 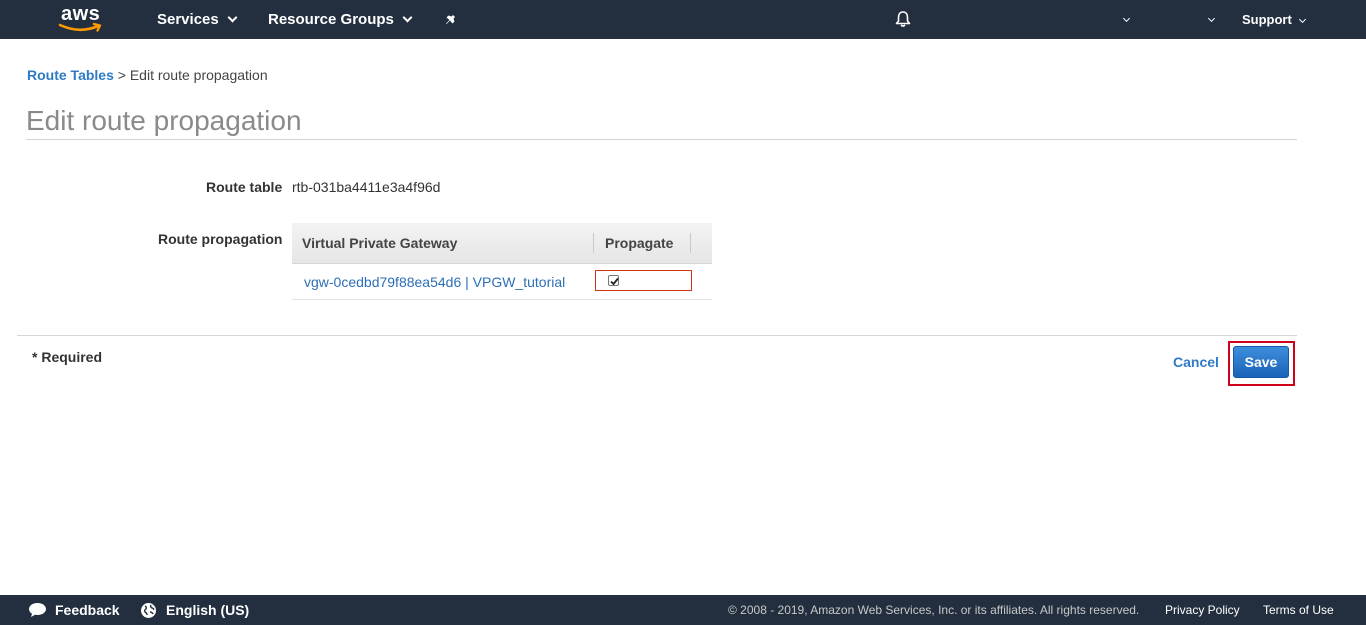 What do you see at coordinates (1202, 610) in the screenshot?
I see `privacy-policy-link: Privacy Policy` at bounding box center [1202, 610].